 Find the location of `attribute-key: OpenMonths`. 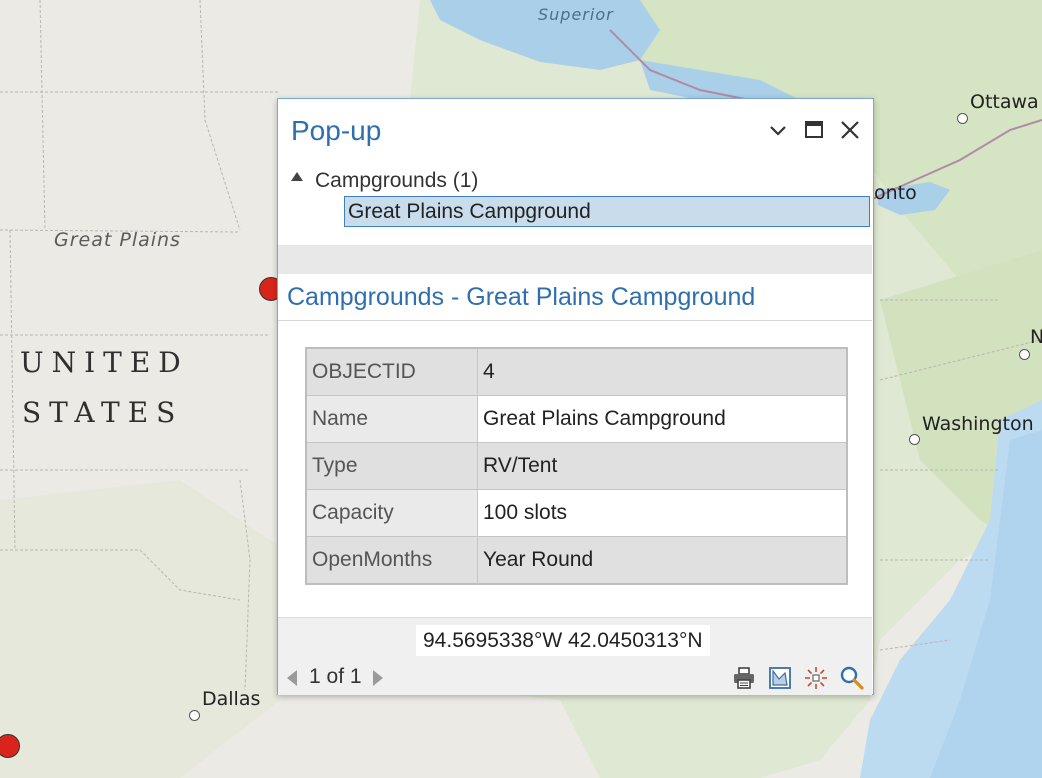

attribute-key: OpenMonths is located at coordinates (391, 560).